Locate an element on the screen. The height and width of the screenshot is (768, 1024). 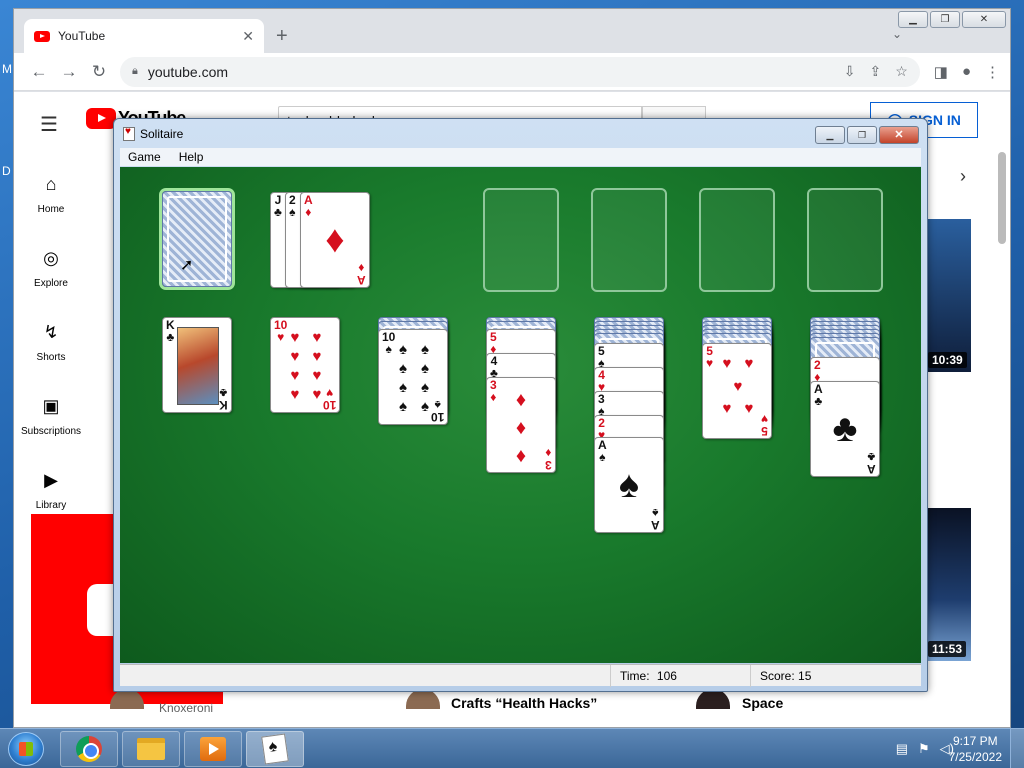
sidebar-item-label: Shorts is located at coordinates (51, 357).